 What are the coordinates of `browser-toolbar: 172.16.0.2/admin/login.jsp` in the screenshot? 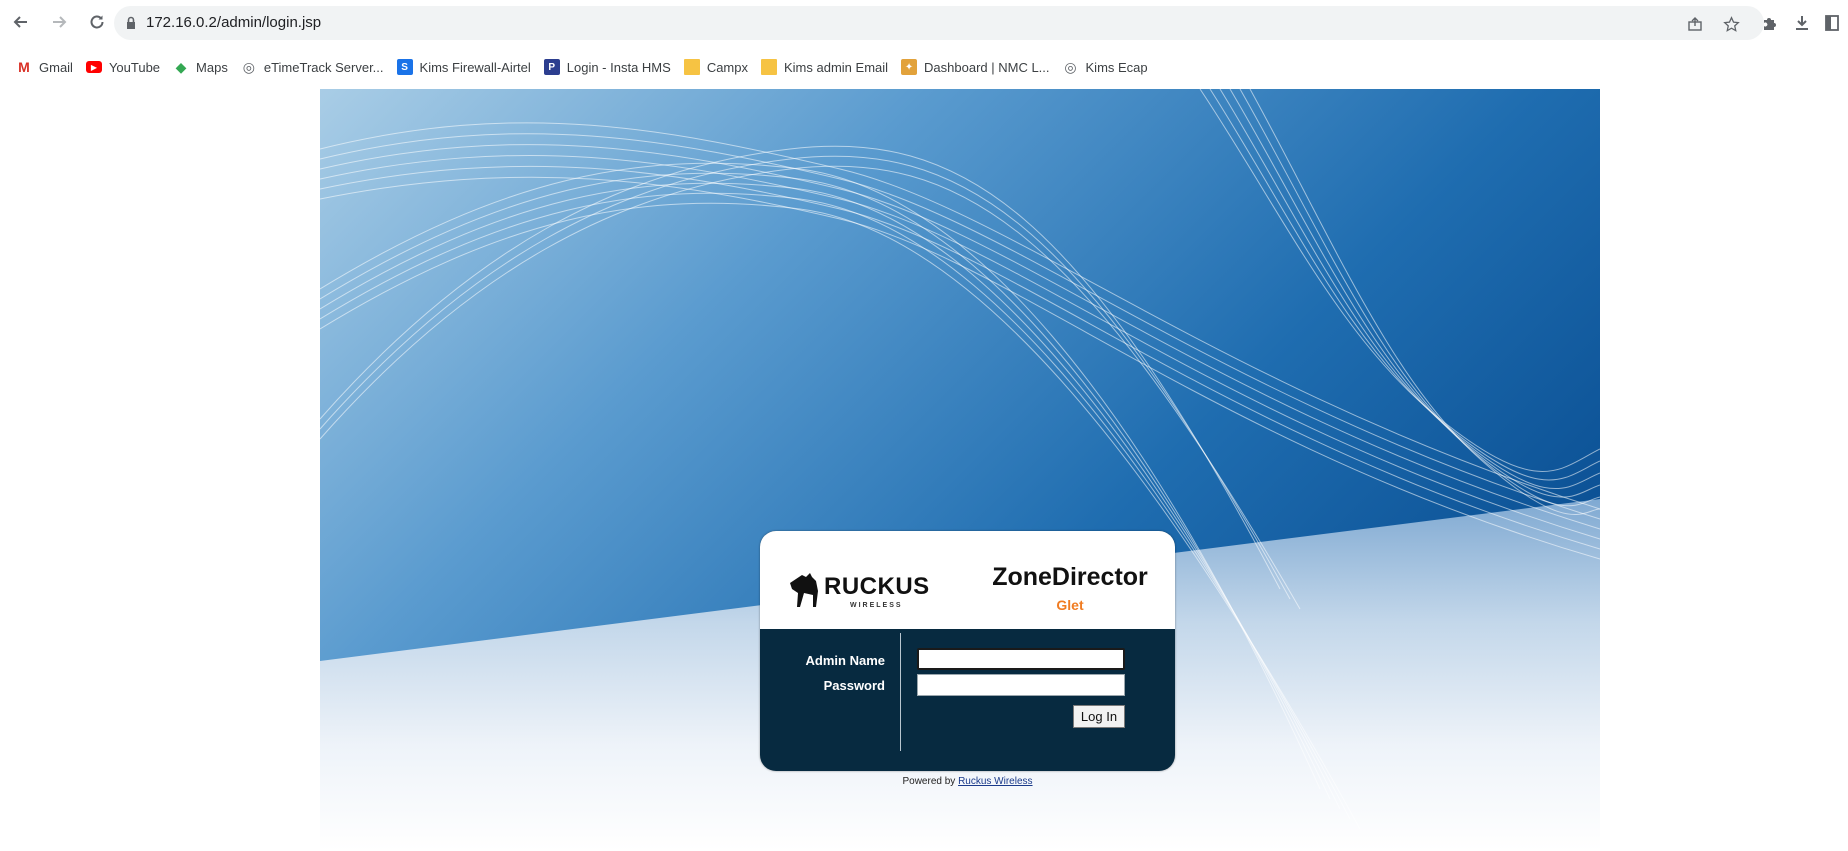 It's located at (924, 23).